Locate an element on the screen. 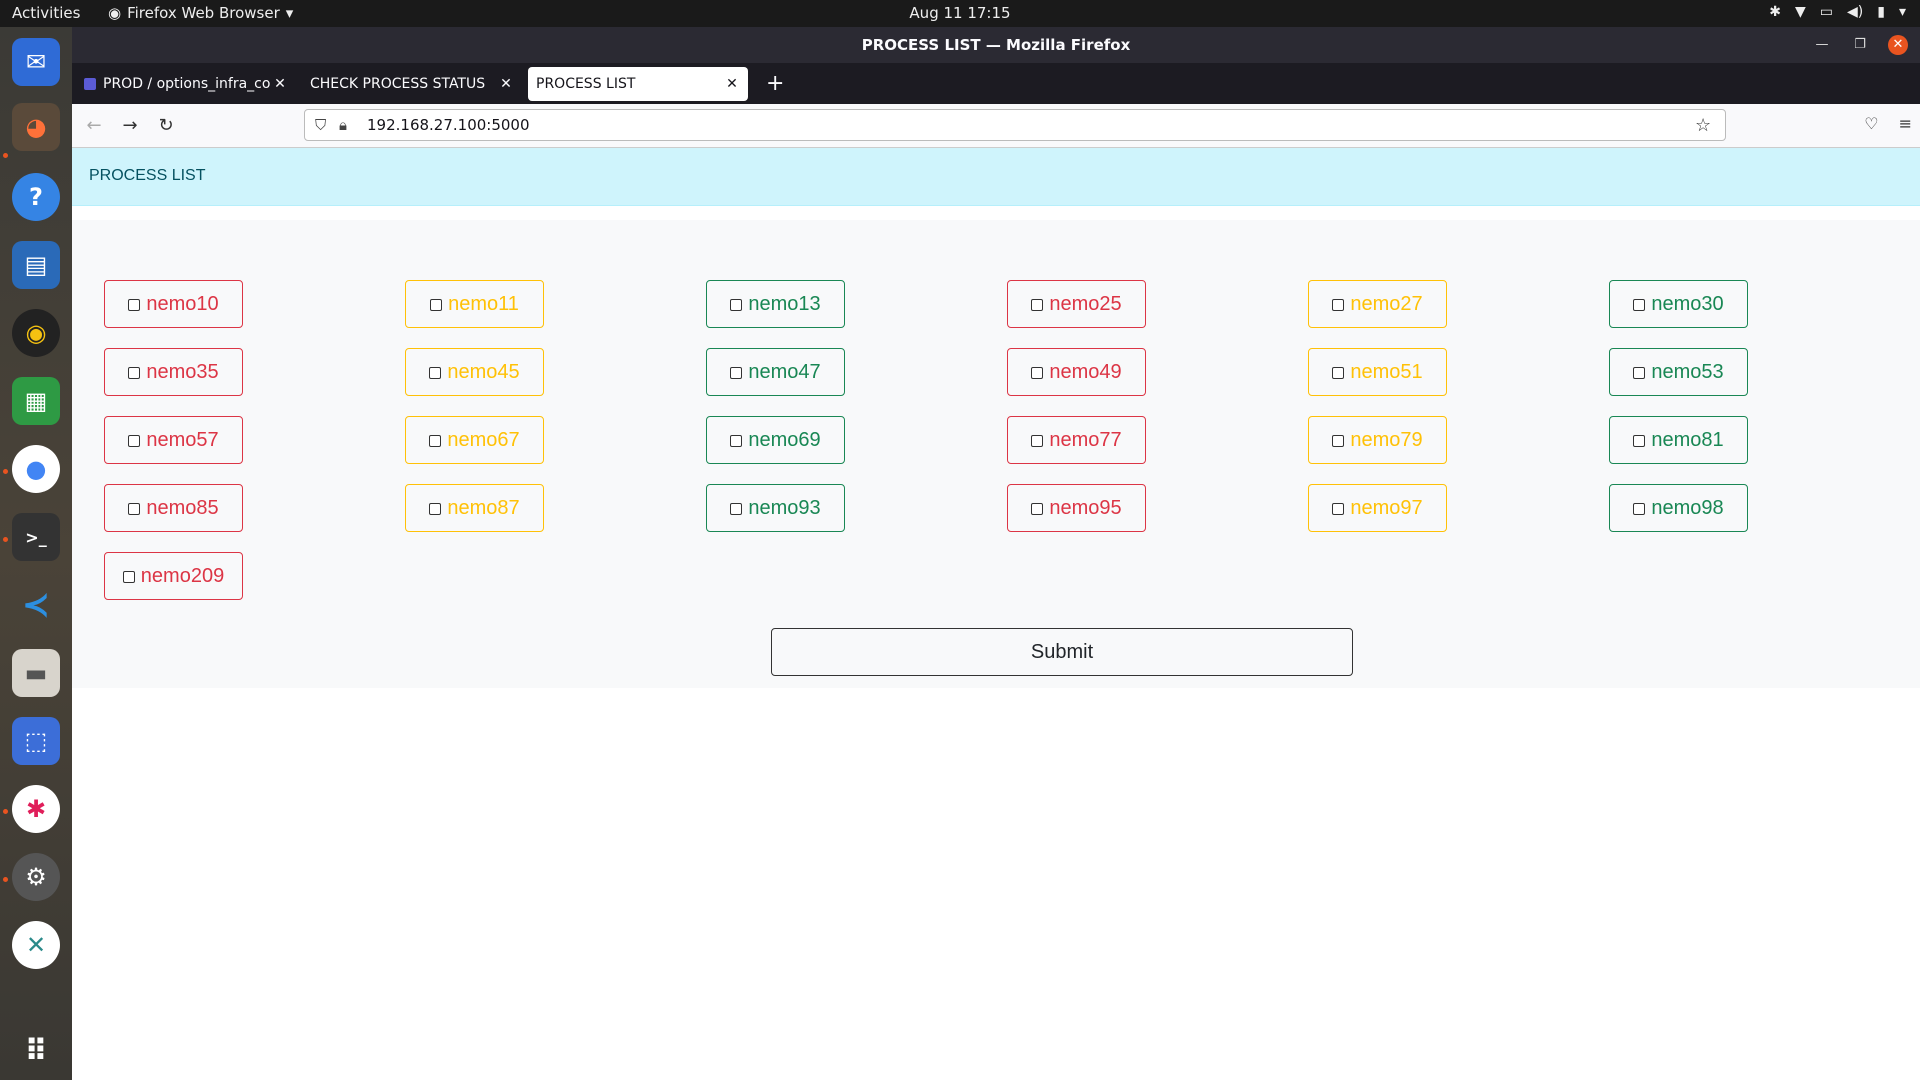 The width and height of the screenshot is (1920, 1080). writer-icon: ▤ is located at coordinates (36, 265).